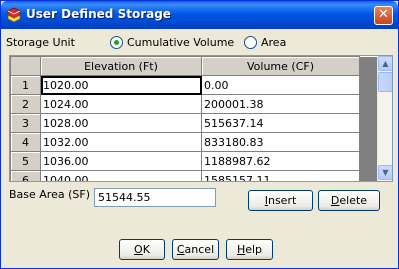 This screenshot has height=269, width=399. What do you see at coordinates (121, 142) in the screenshot?
I see `elevation-cell: 1032.00` at bounding box center [121, 142].